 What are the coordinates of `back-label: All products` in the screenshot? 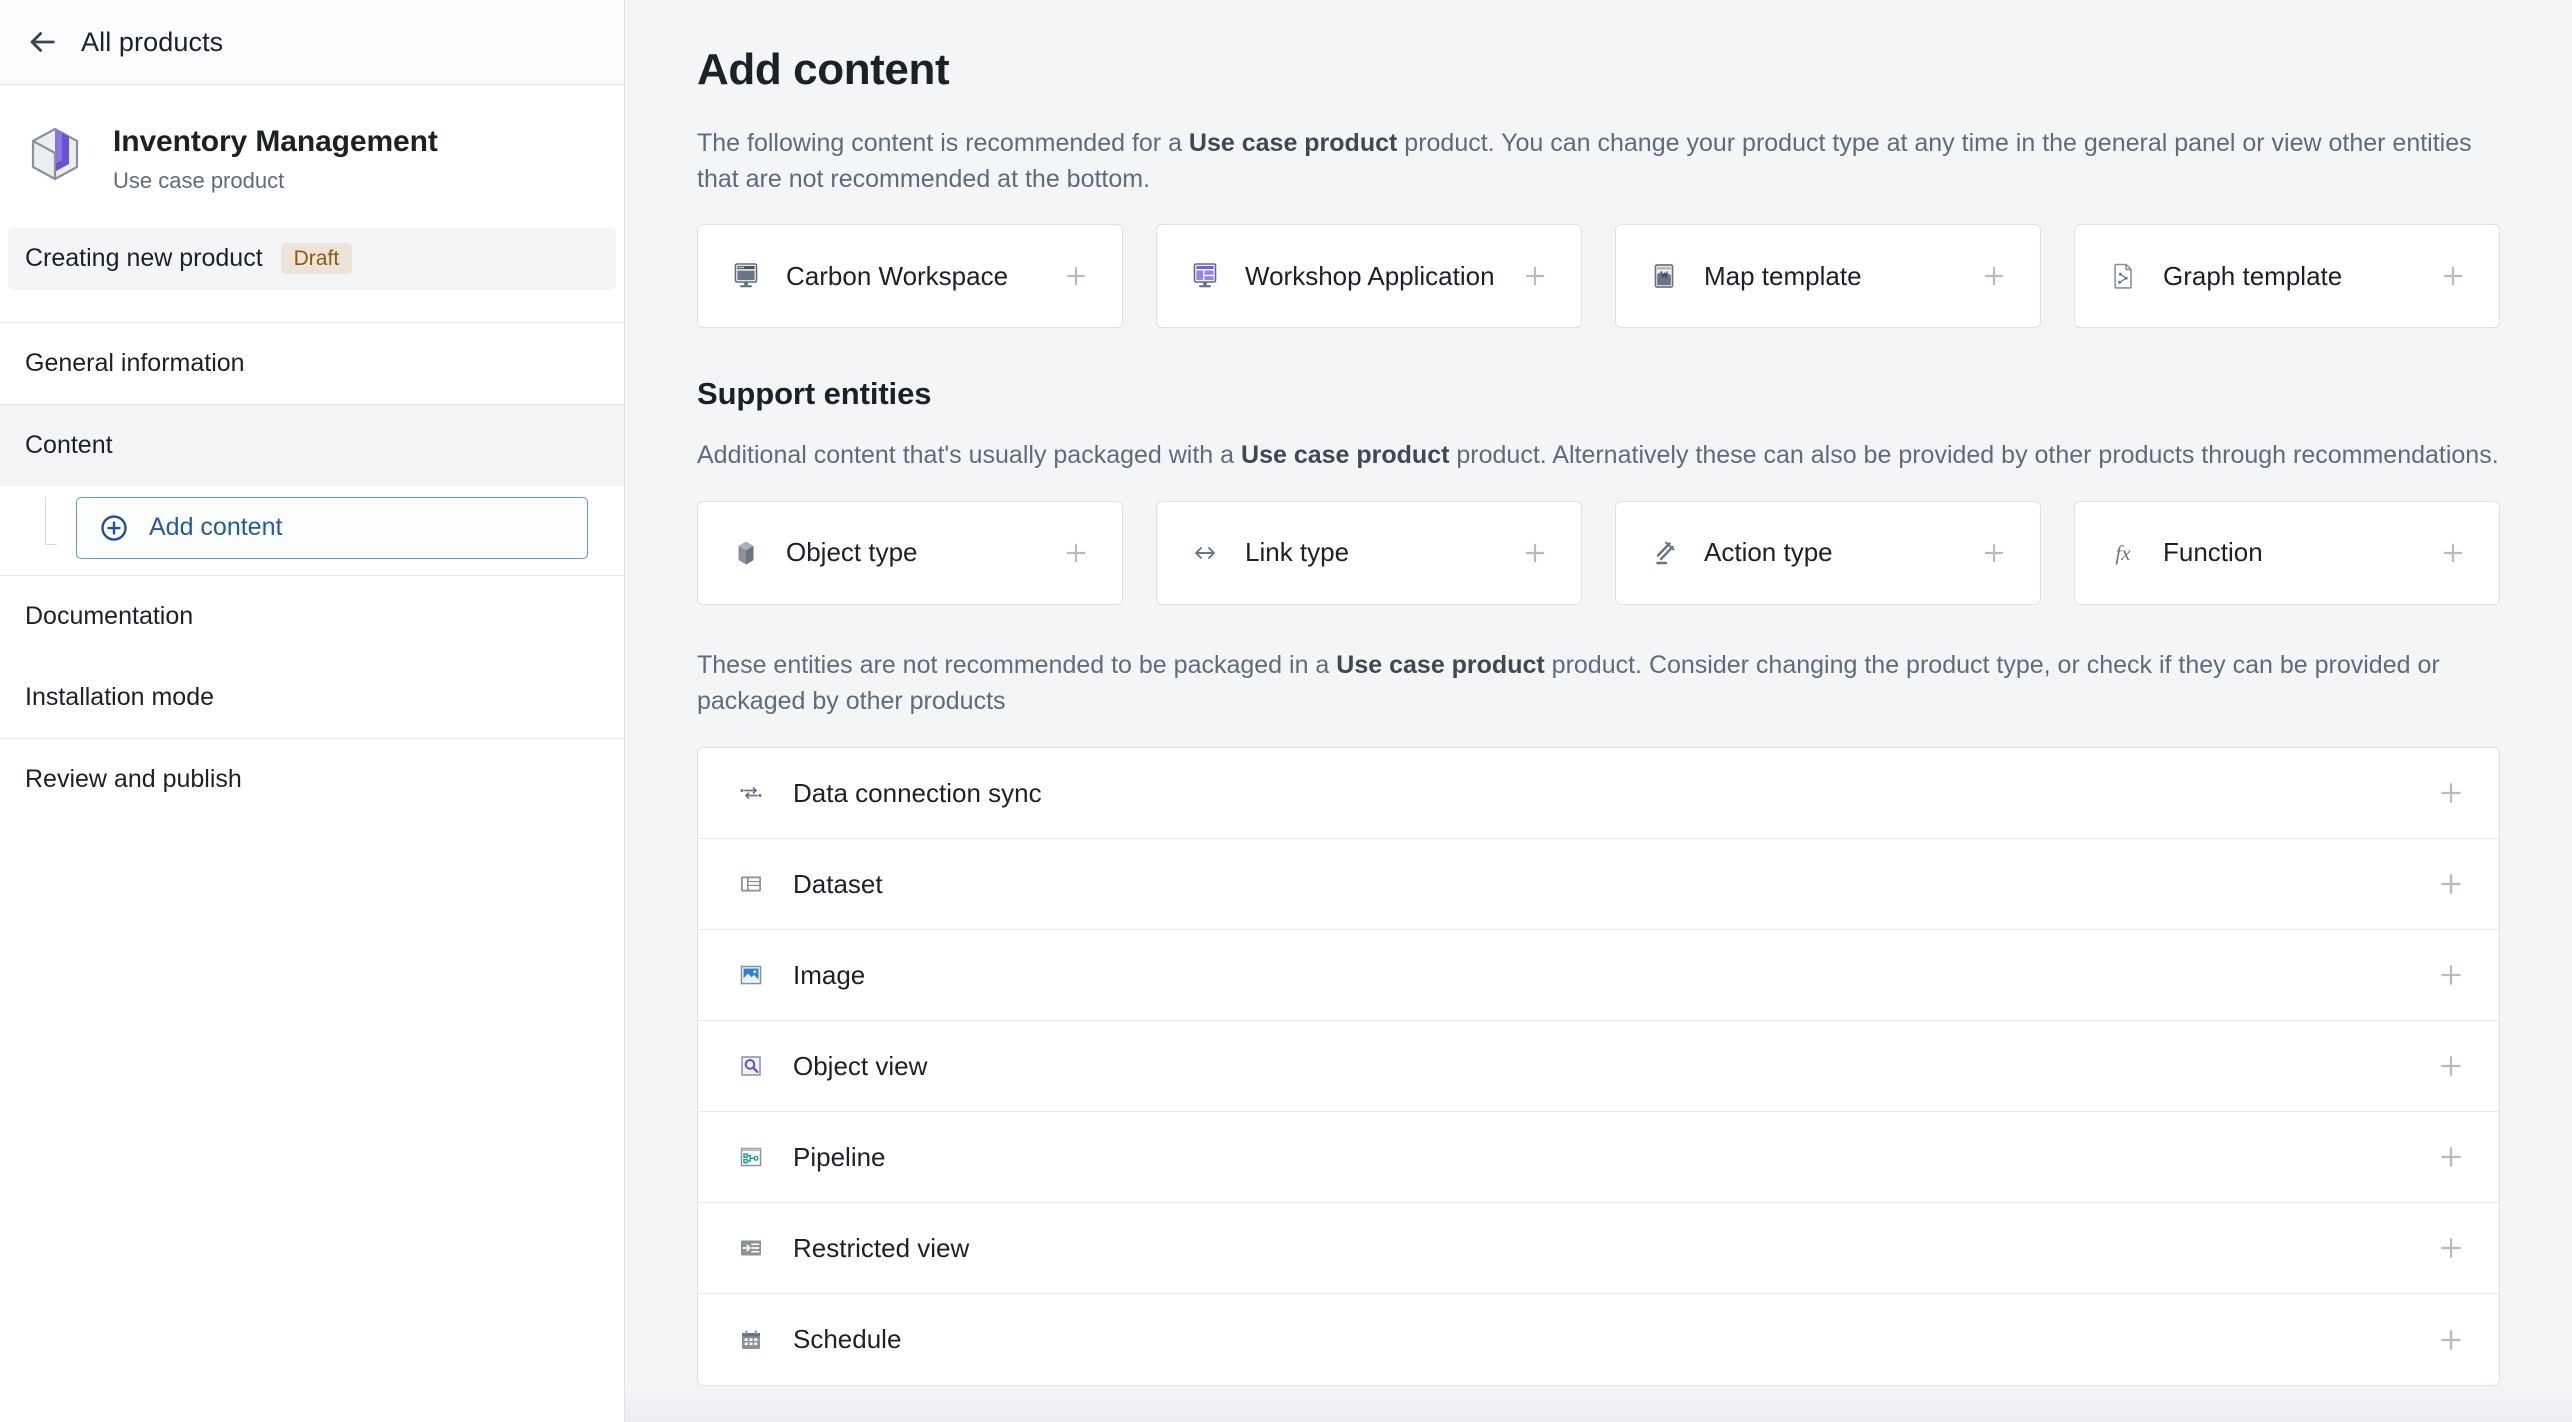 It's located at (152, 41).